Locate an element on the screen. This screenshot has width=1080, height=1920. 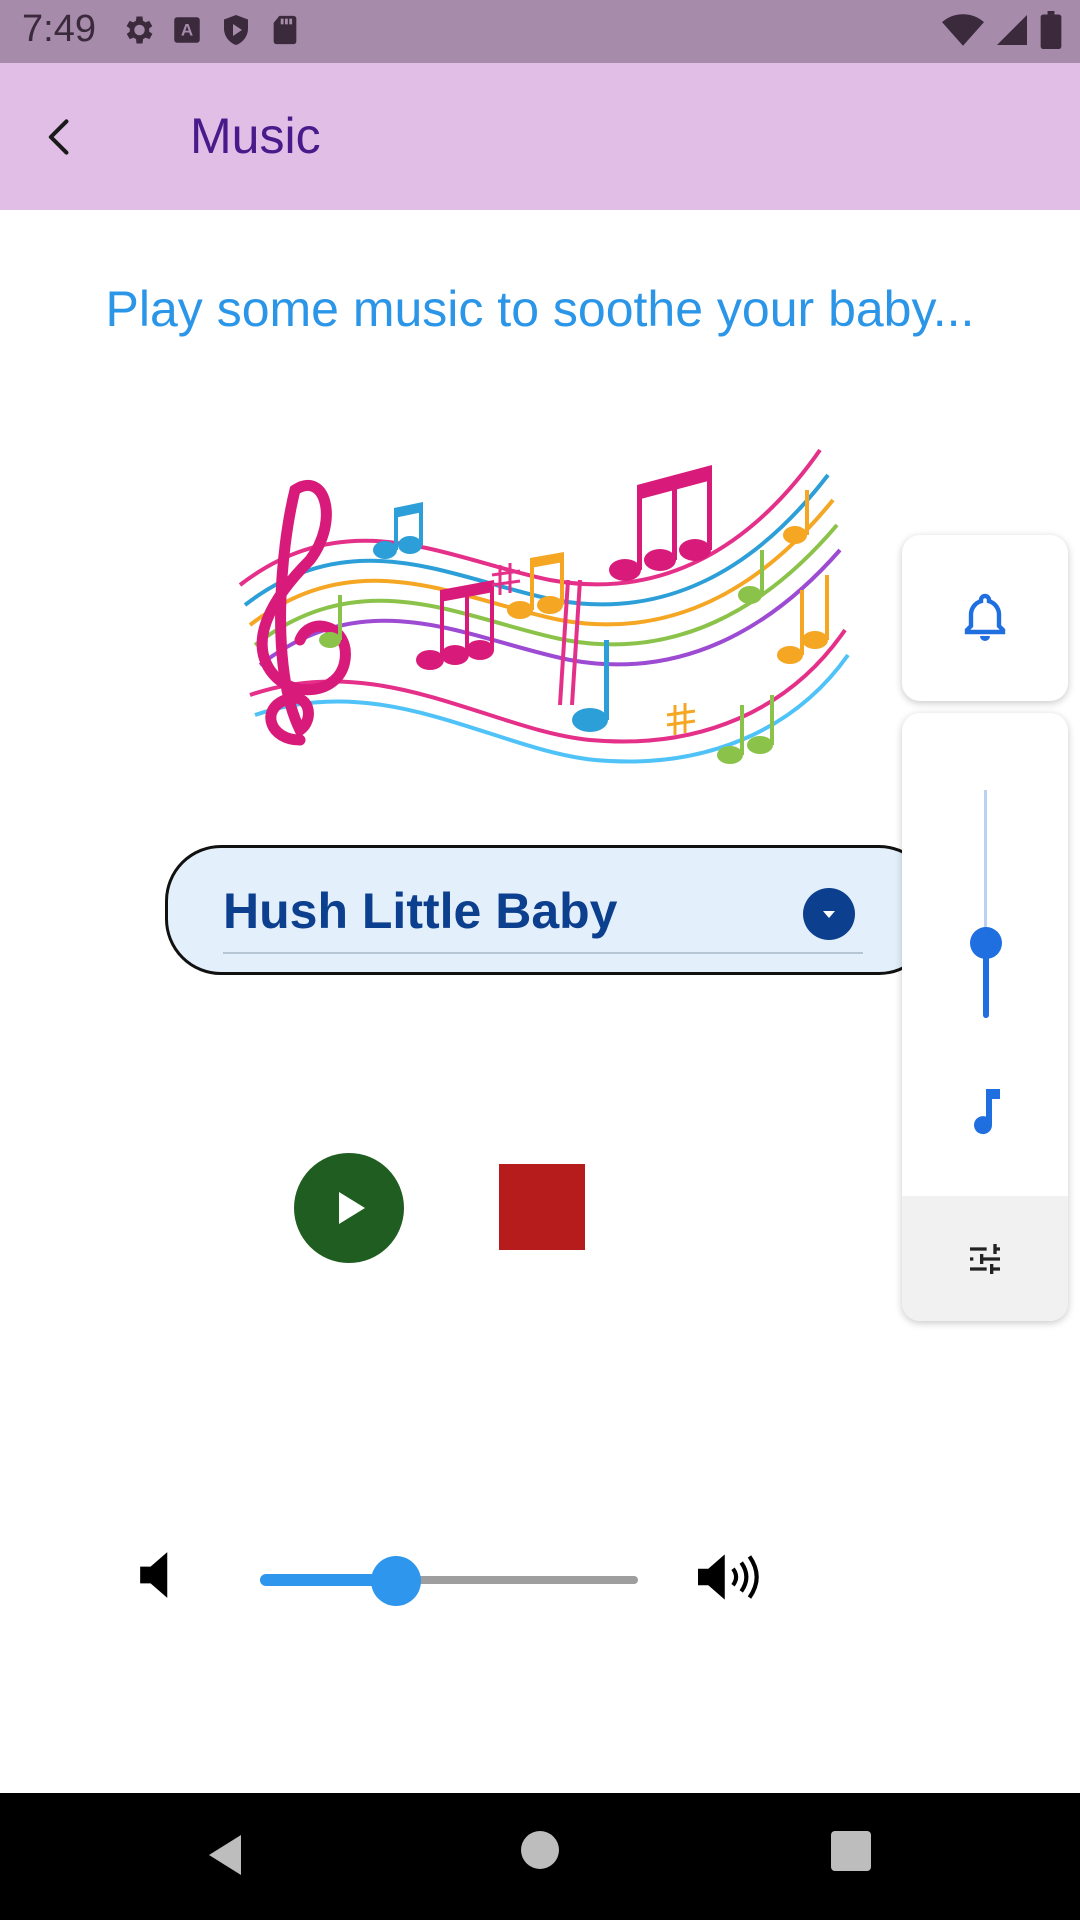
status-left-icons: A is located at coordinates (211, 32).